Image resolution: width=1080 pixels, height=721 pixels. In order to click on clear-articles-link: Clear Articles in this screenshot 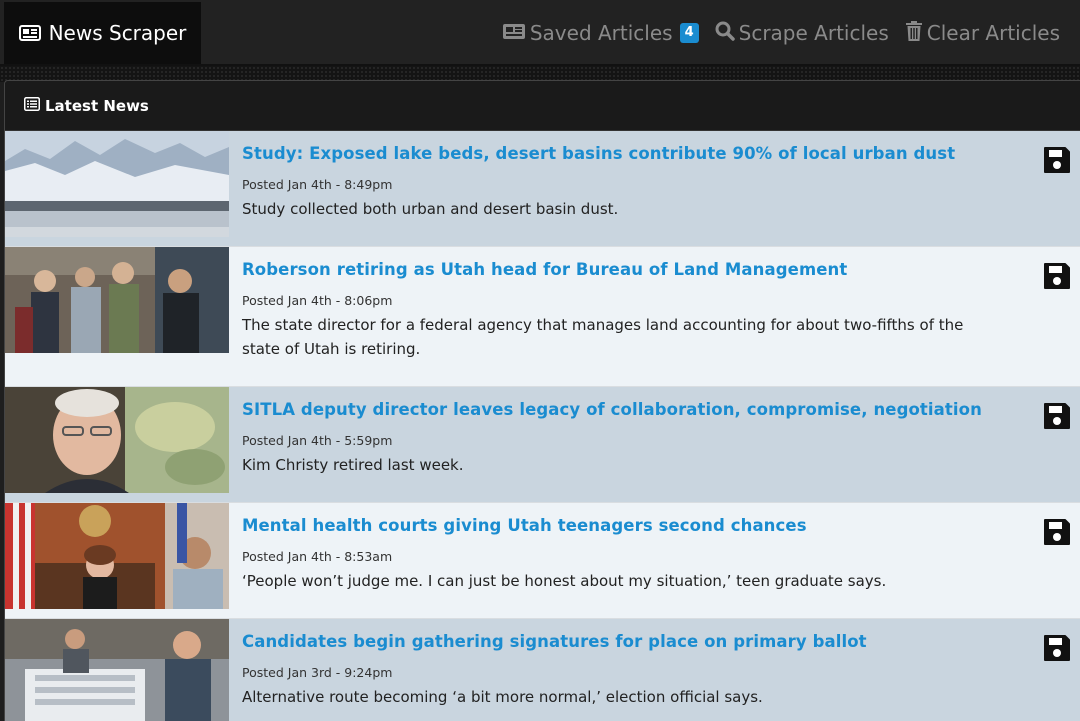, I will do `click(982, 33)`.